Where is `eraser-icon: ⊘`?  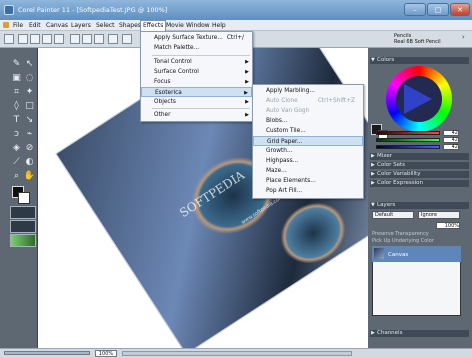
eraser-icon: ⊘ is located at coordinates (29, 148).